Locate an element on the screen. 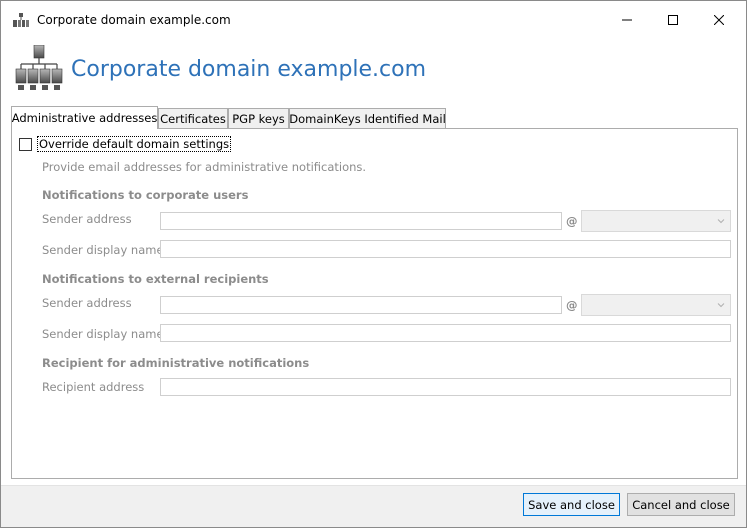  external-at-sign: @ is located at coordinates (572, 305).